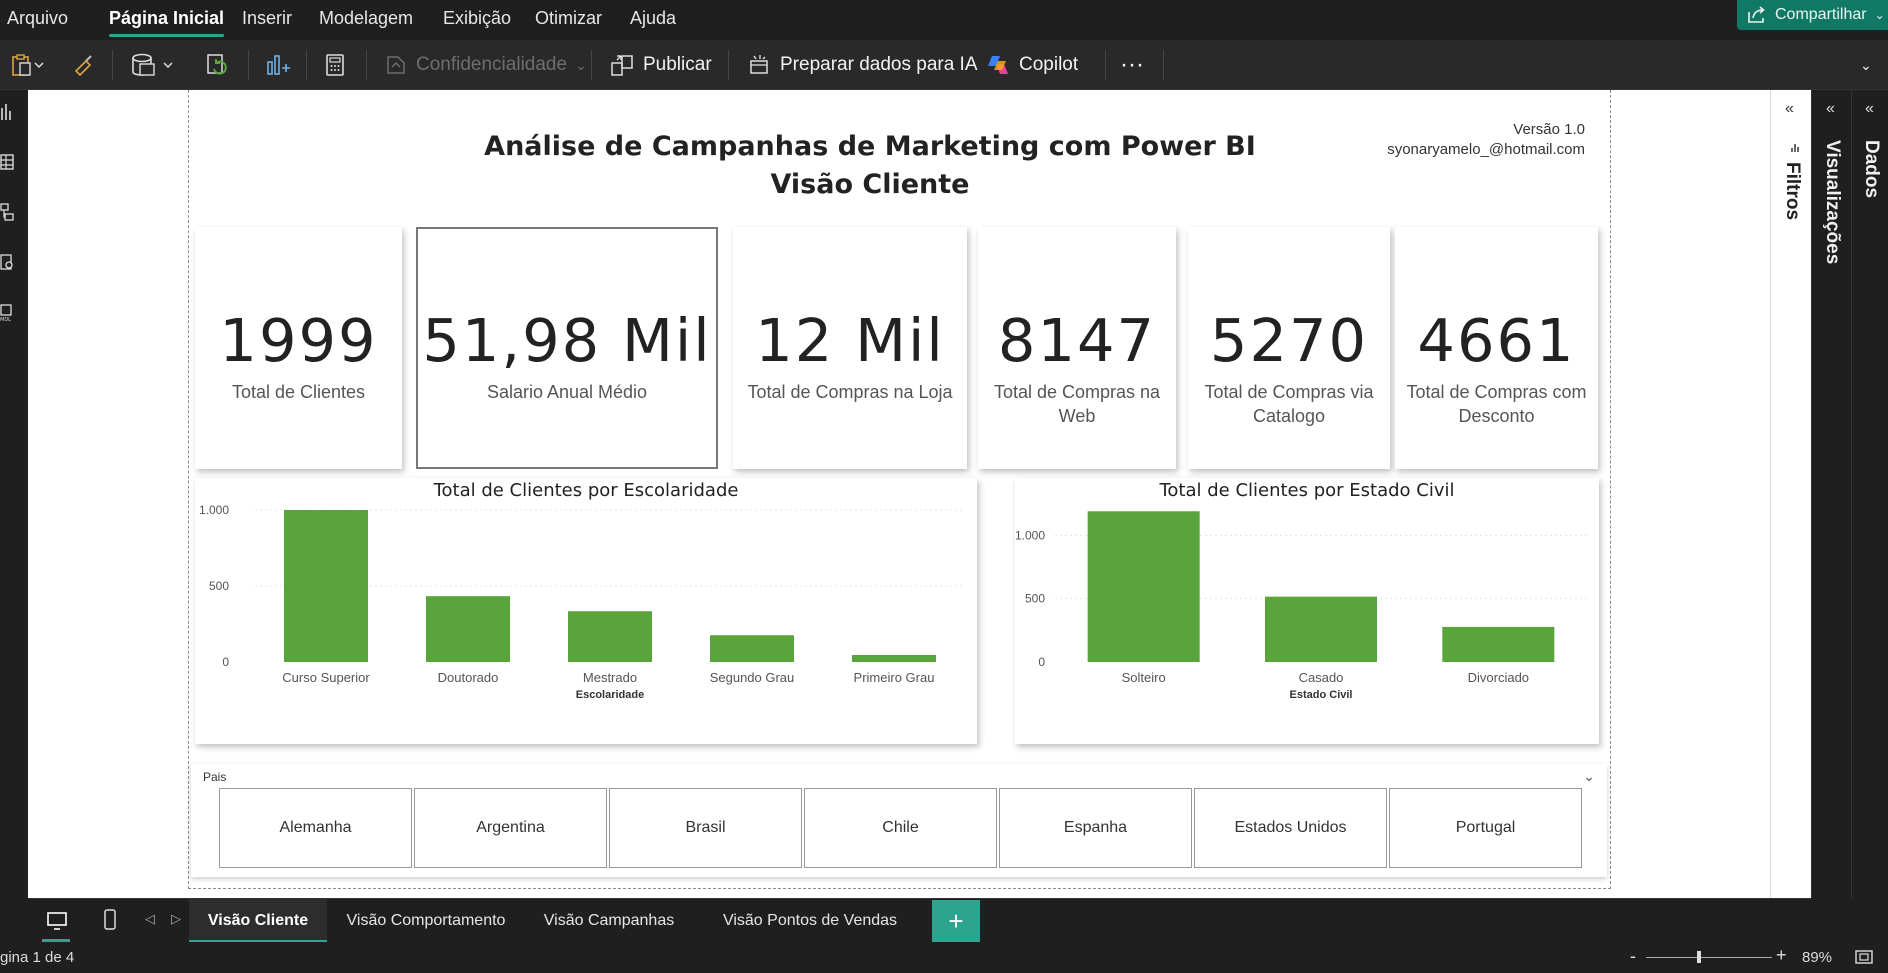  I want to click on share-icon, so click(1756, 14).